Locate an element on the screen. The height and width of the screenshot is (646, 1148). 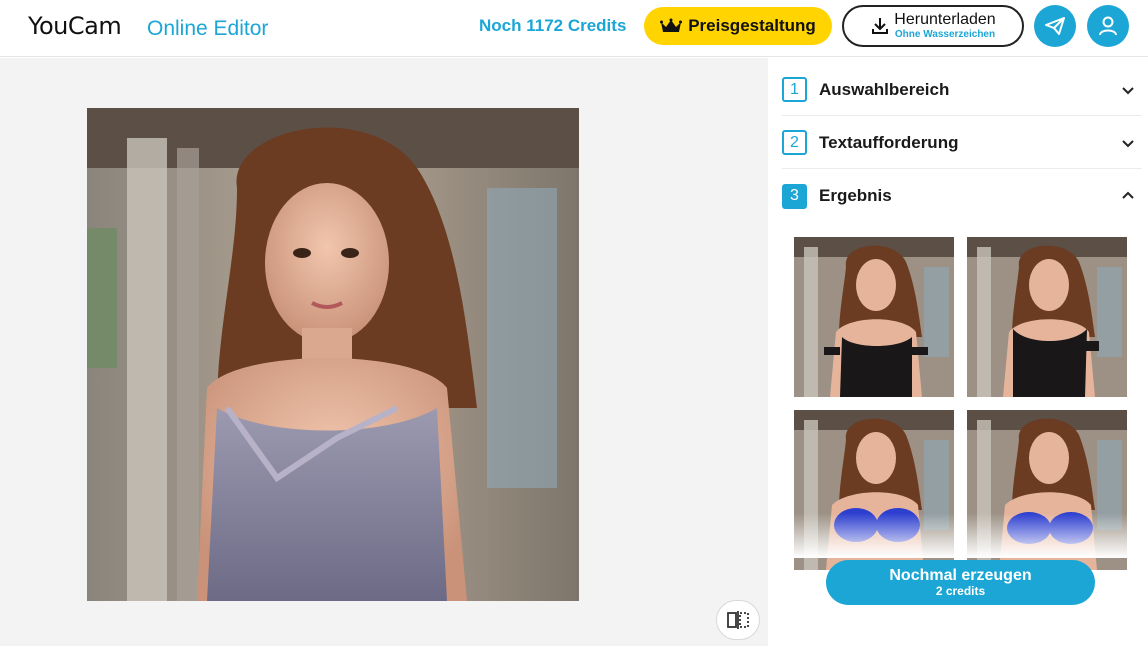
paper-plane-icon is located at coordinates (1055, 26).